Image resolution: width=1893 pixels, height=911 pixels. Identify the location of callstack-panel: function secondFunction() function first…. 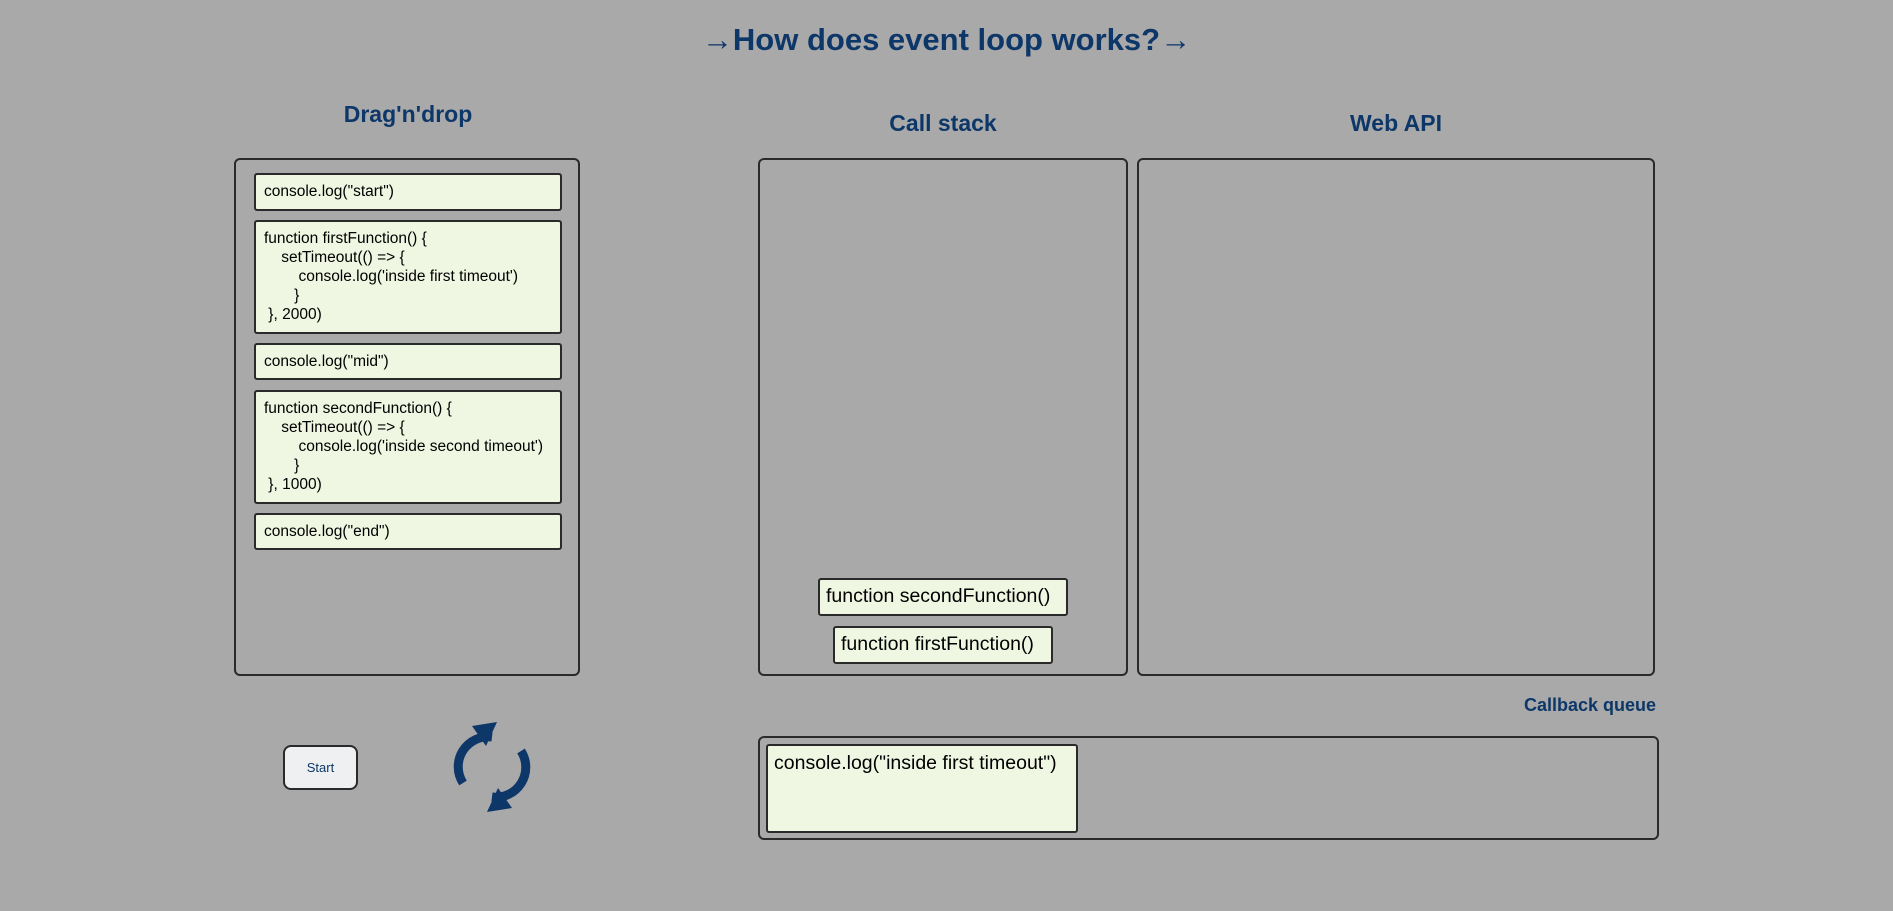
(943, 417).